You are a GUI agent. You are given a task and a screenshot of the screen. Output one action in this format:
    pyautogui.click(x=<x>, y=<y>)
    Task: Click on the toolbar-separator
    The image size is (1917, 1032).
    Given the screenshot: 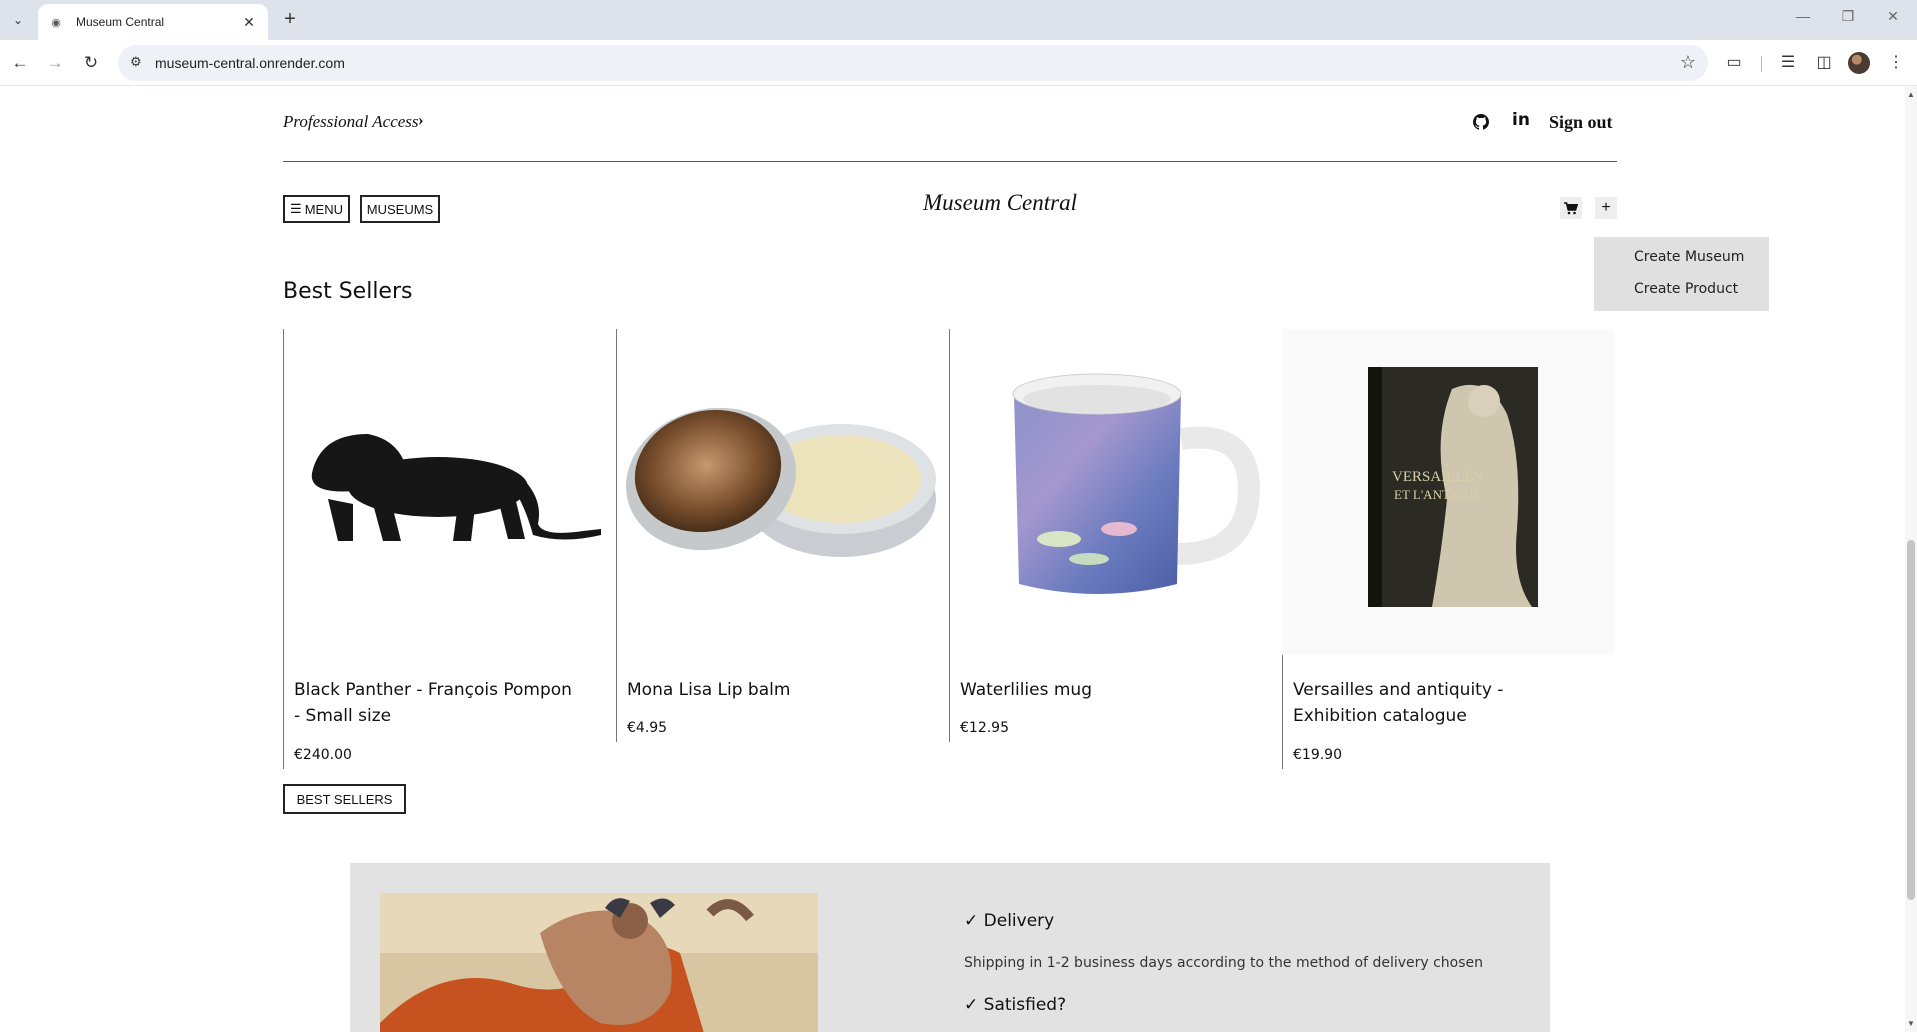 What is the action you would take?
    pyautogui.click(x=1761, y=64)
    